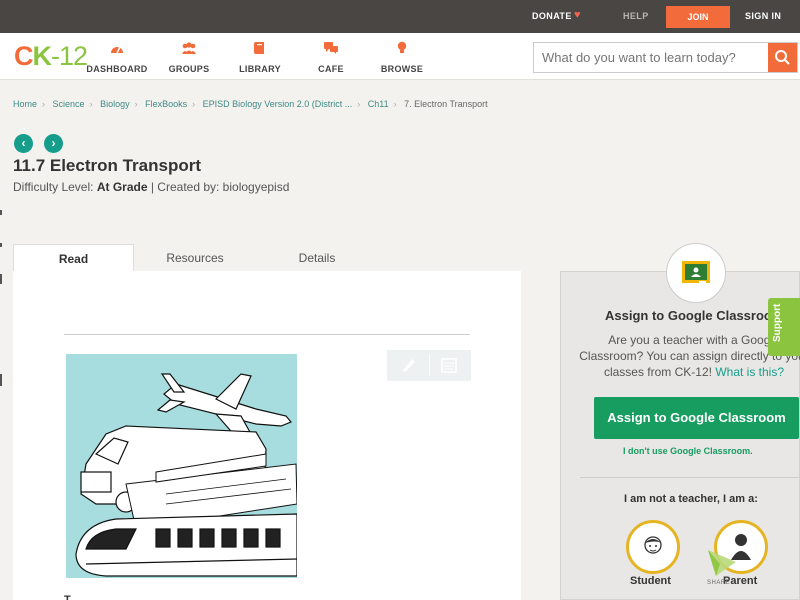  Describe the element at coordinates (650, 581) in the screenshot. I see `student-label: Student` at that location.